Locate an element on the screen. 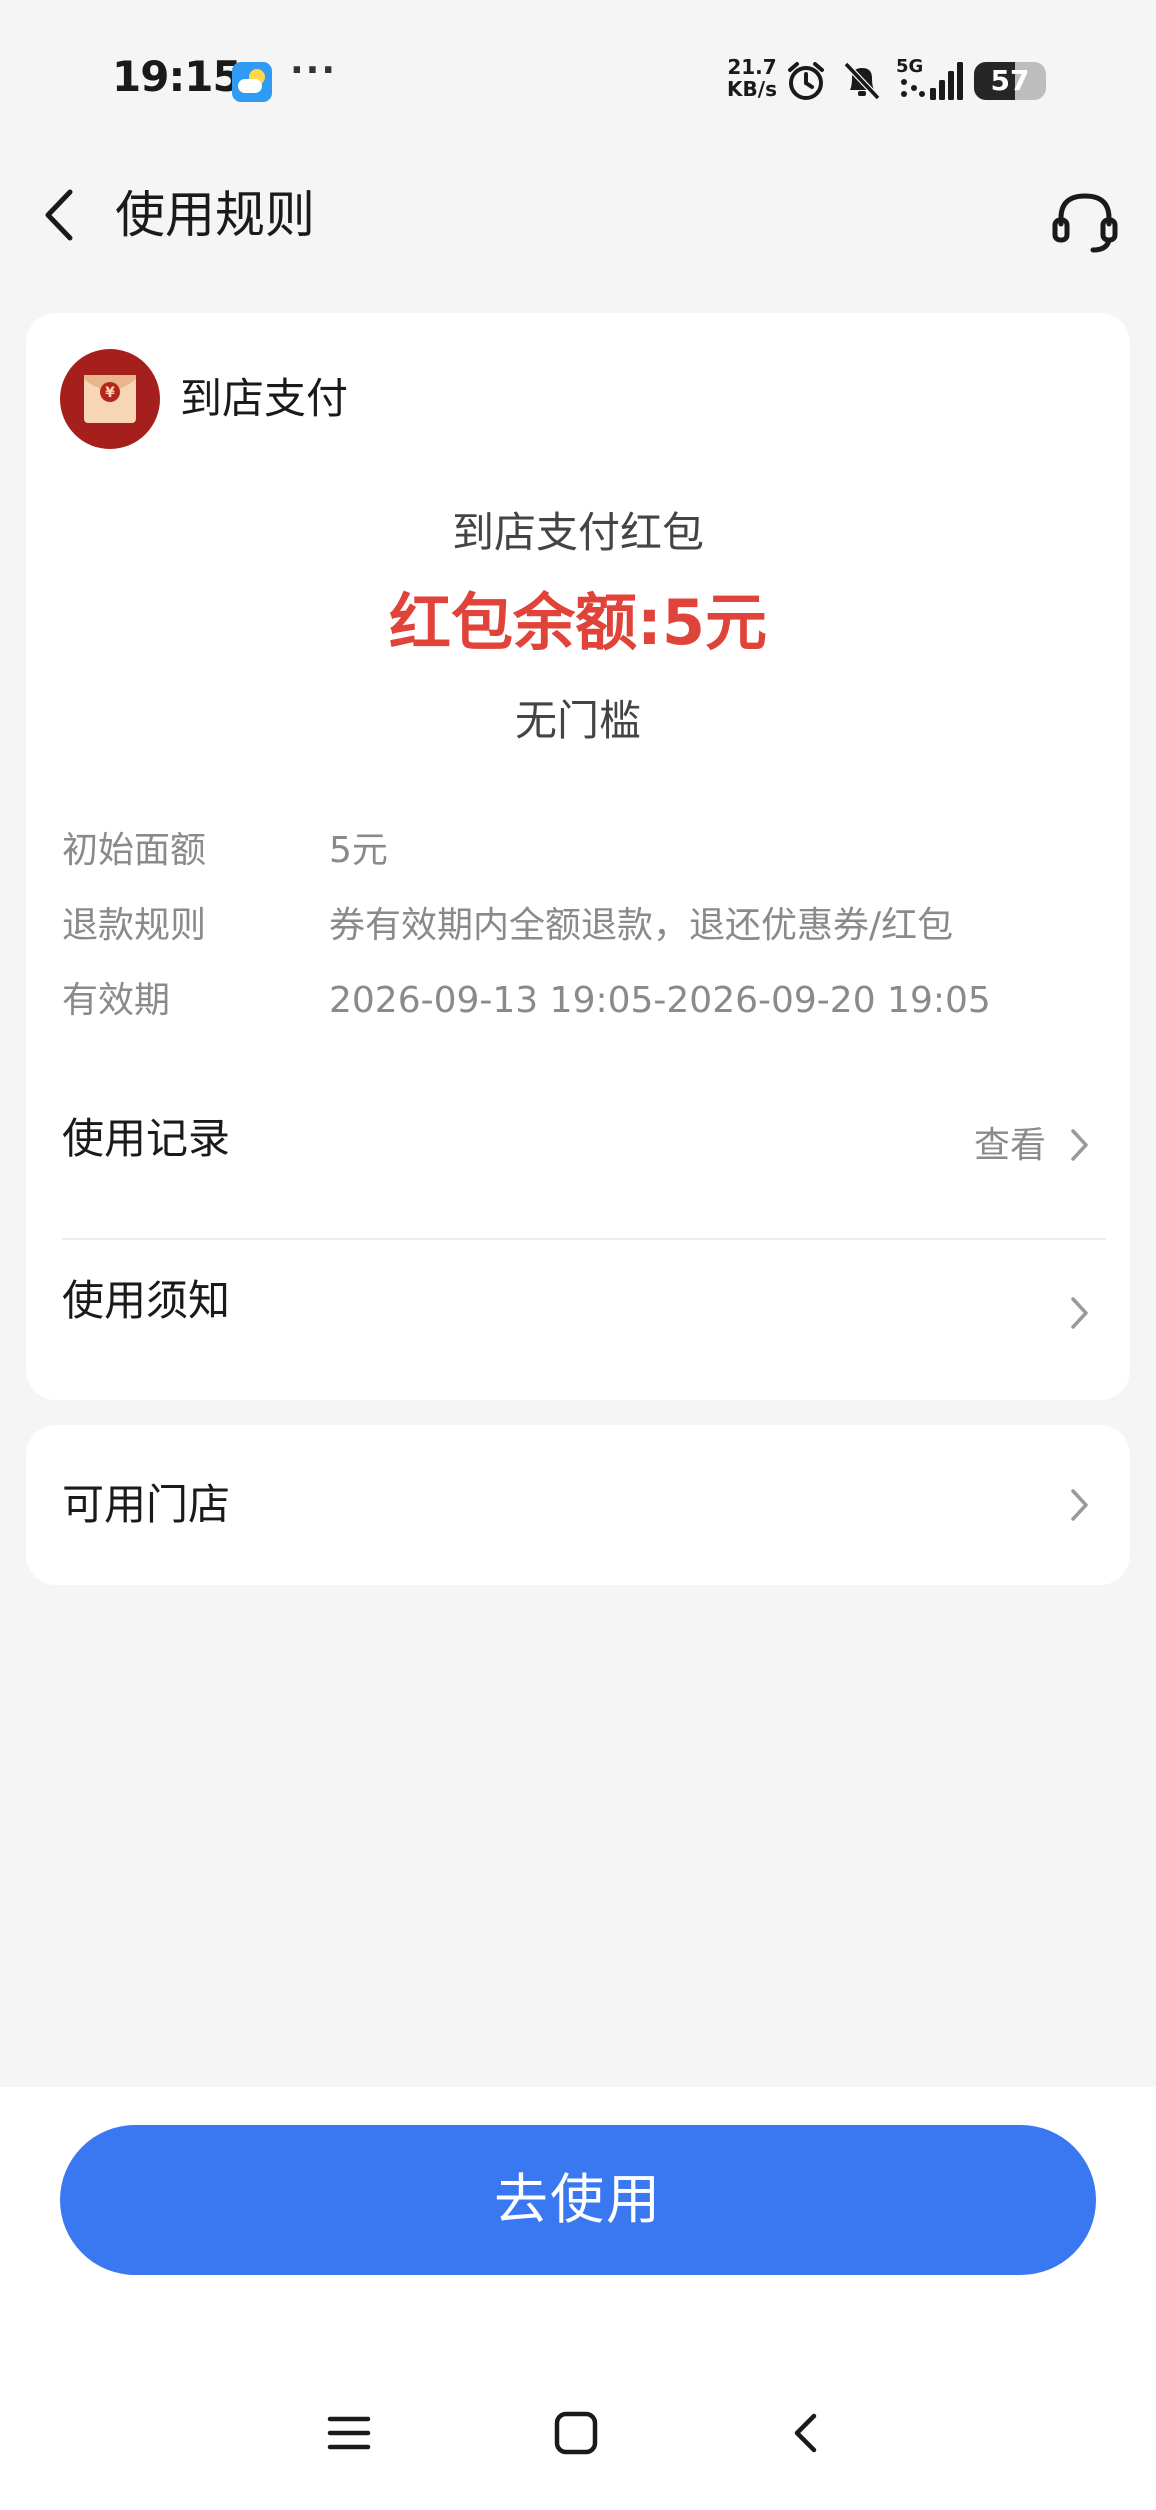 This screenshot has width=1156, height=2510. status-time: 19:15 is located at coordinates (177, 76).